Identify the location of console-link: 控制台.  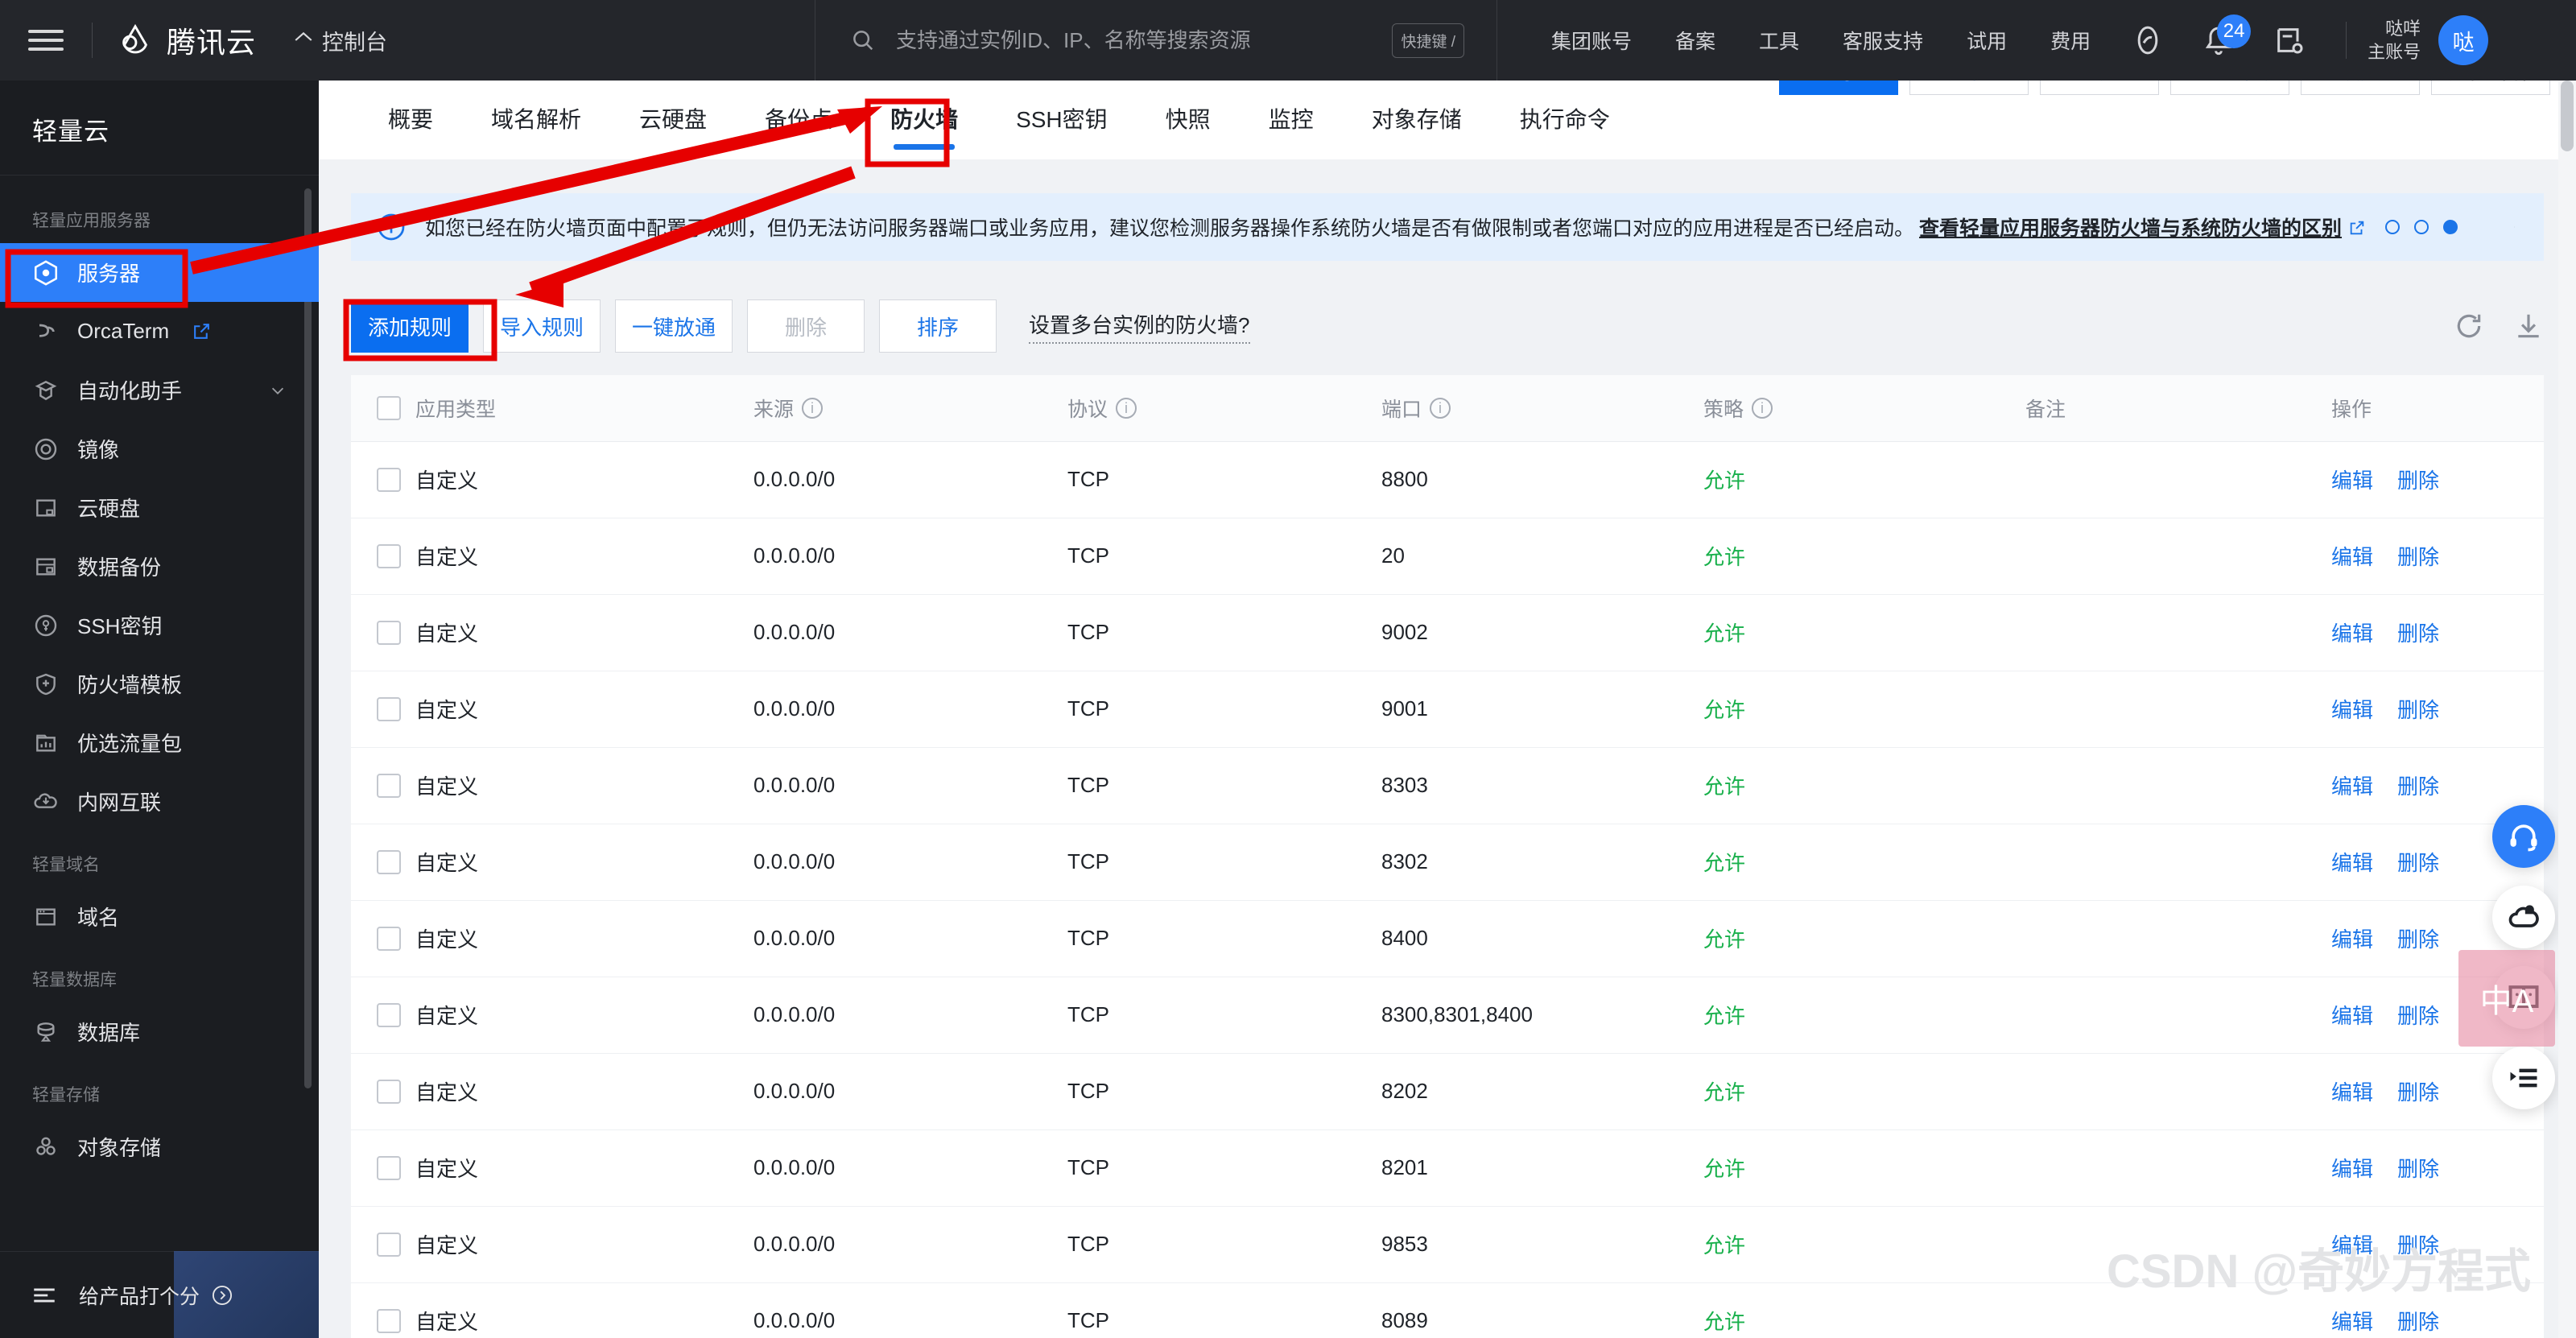
(340, 40).